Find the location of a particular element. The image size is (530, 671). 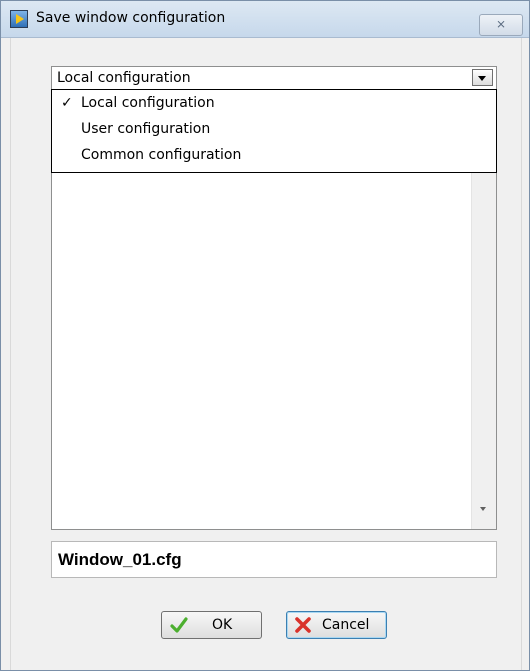

checkmark-icon: ✓ is located at coordinates (67, 103).